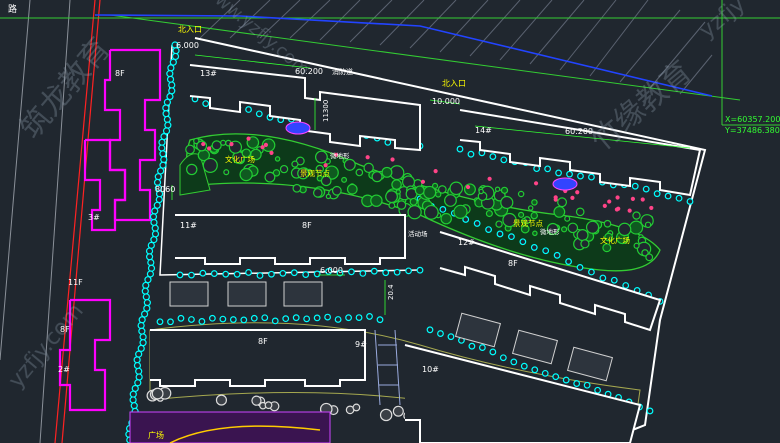 The width and height of the screenshot is (780, 443). What do you see at coordinates (307, 225) in the screenshot?
I see `building-11-floors: 8F` at bounding box center [307, 225].